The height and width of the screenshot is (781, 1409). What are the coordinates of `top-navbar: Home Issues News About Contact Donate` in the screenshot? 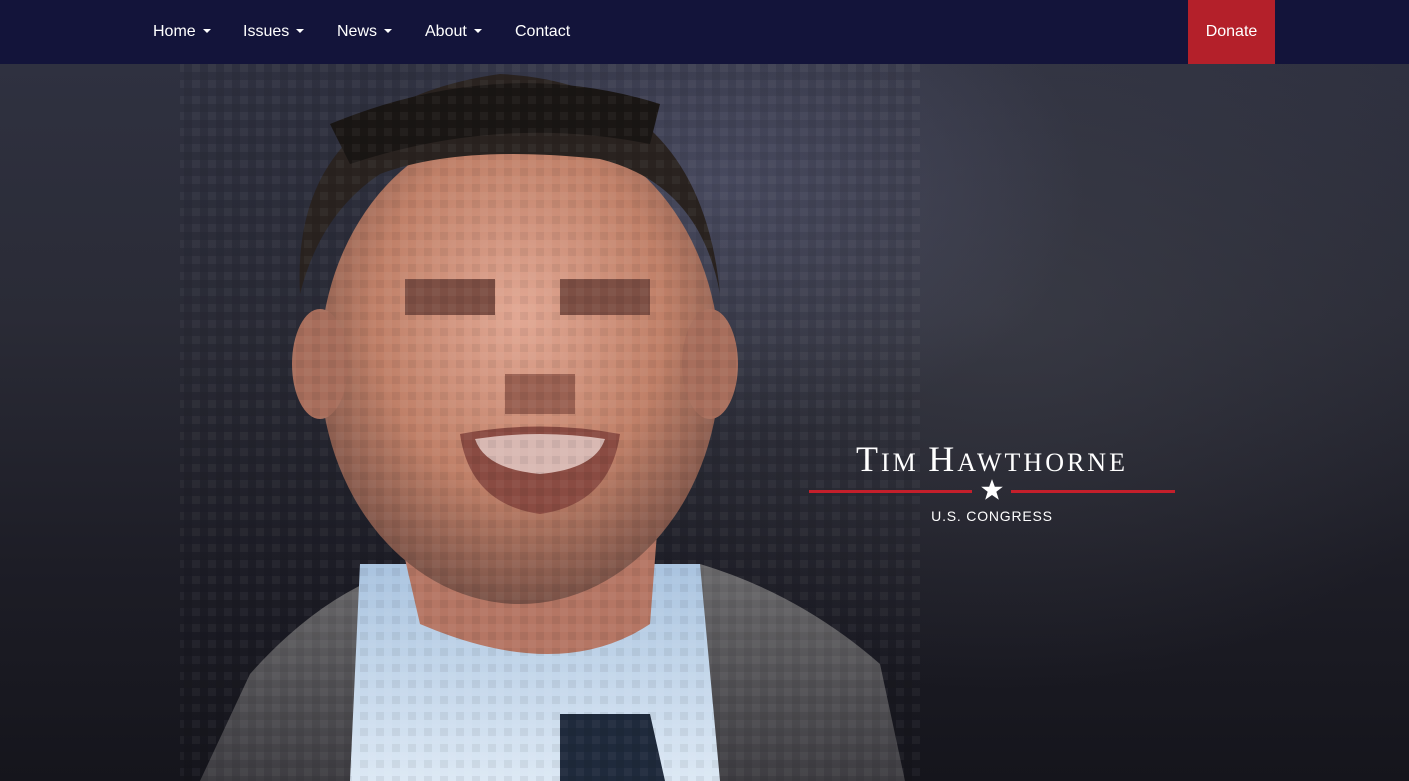 It's located at (704, 32).